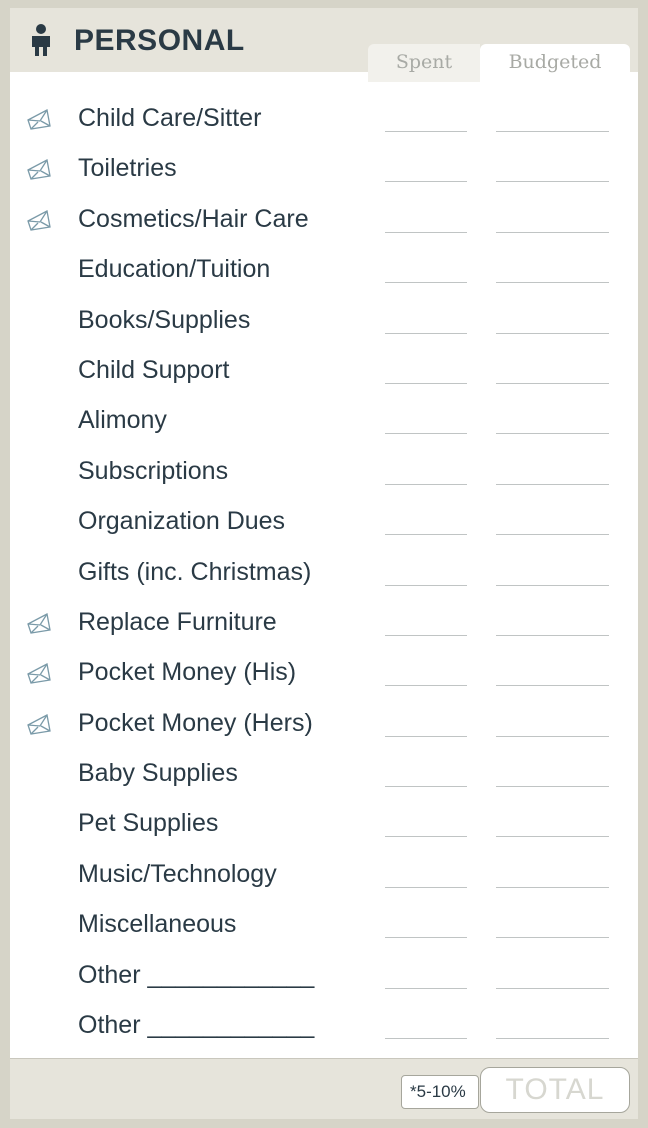 The image size is (648, 1128). I want to click on budget-row: Organization Dues, so click(324, 524).